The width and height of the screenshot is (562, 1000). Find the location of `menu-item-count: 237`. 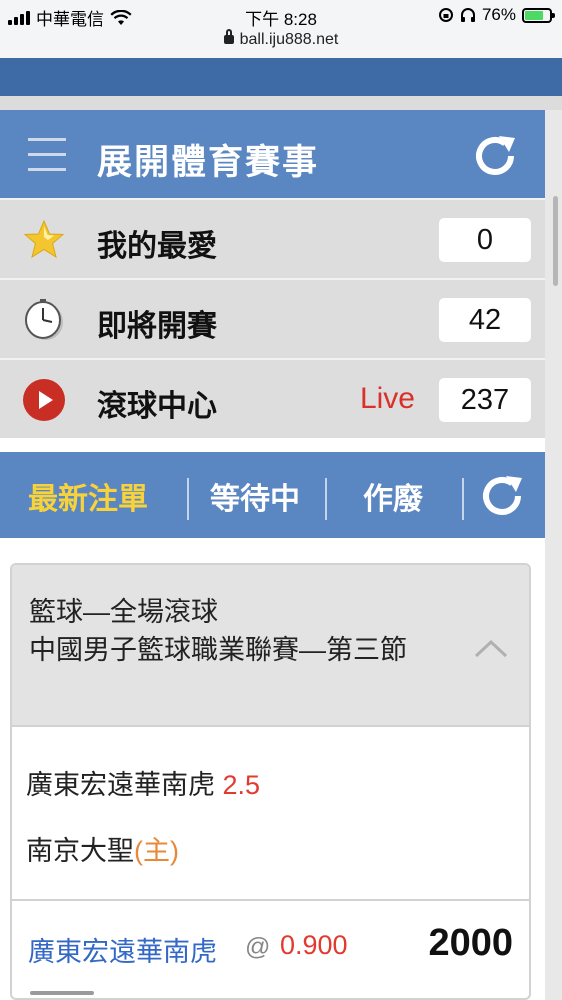

menu-item-count: 237 is located at coordinates (485, 400).